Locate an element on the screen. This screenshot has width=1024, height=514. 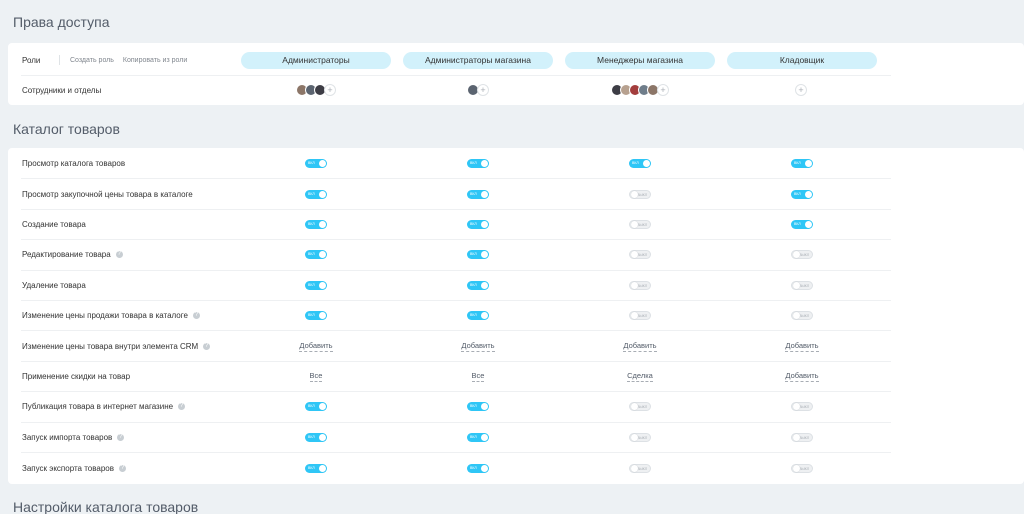
role-pill: Менеджеры магазина is located at coordinates (640, 60).